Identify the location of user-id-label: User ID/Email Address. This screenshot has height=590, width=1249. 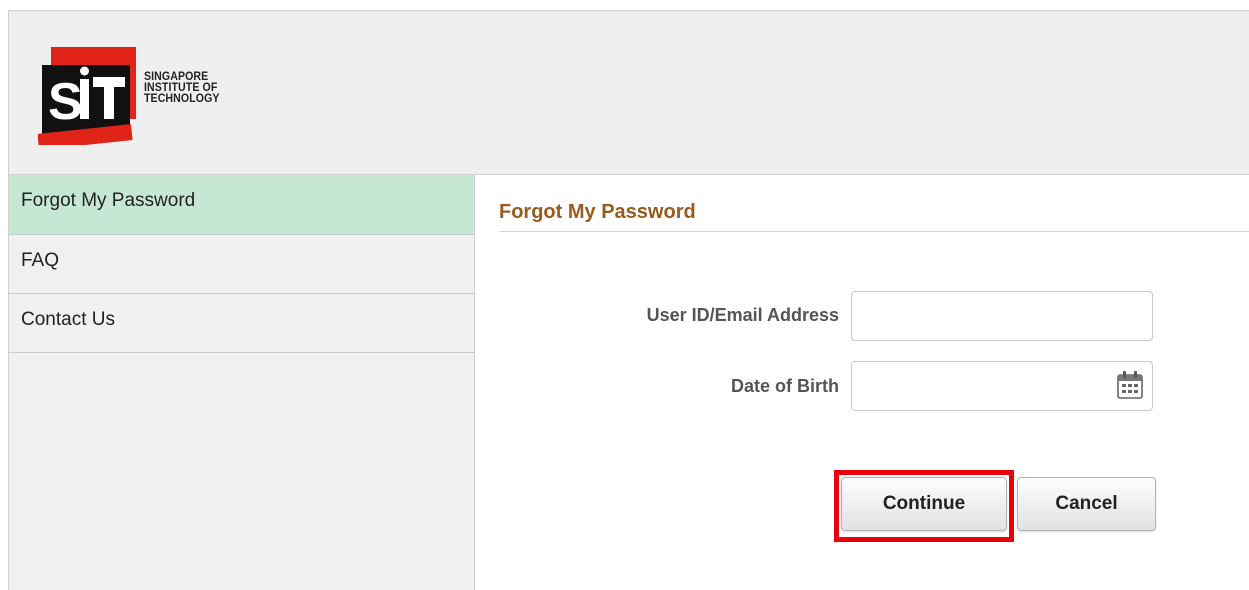
(742, 315).